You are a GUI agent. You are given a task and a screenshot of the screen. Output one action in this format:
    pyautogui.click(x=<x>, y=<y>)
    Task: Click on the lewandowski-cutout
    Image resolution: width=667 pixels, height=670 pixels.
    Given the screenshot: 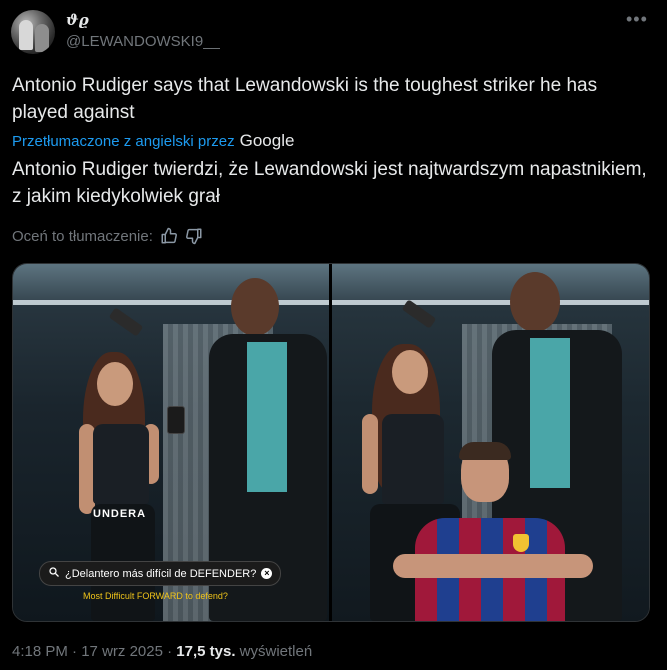 What is the action you would take?
    pyautogui.click(x=493, y=531)
    